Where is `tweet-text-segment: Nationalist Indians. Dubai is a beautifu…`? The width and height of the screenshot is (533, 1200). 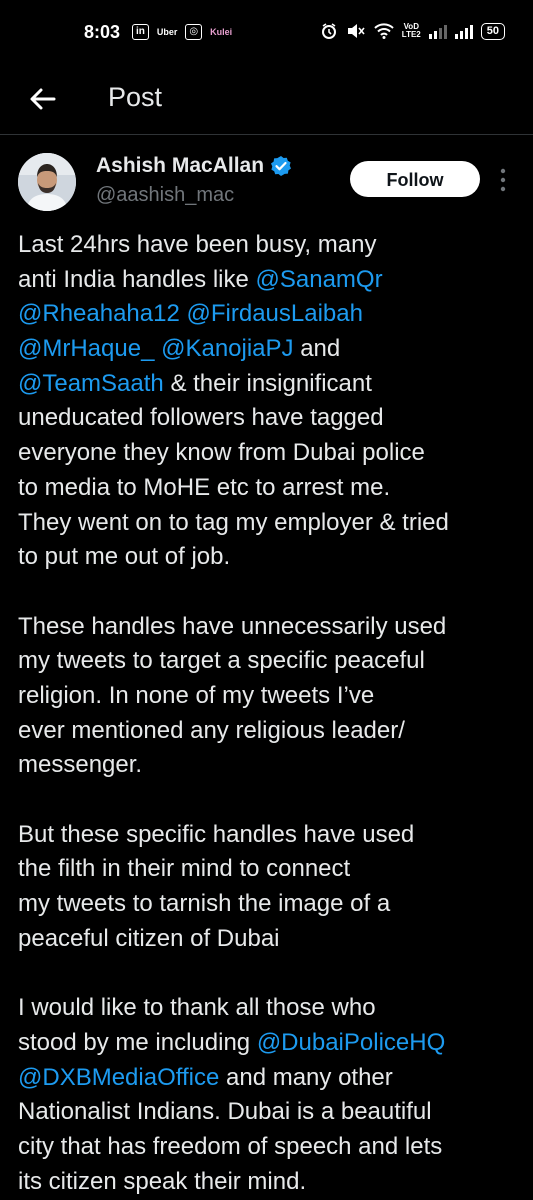 tweet-text-segment: Nationalist Indians. Dubai is a beautifu… is located at coordinates (225, 1112).